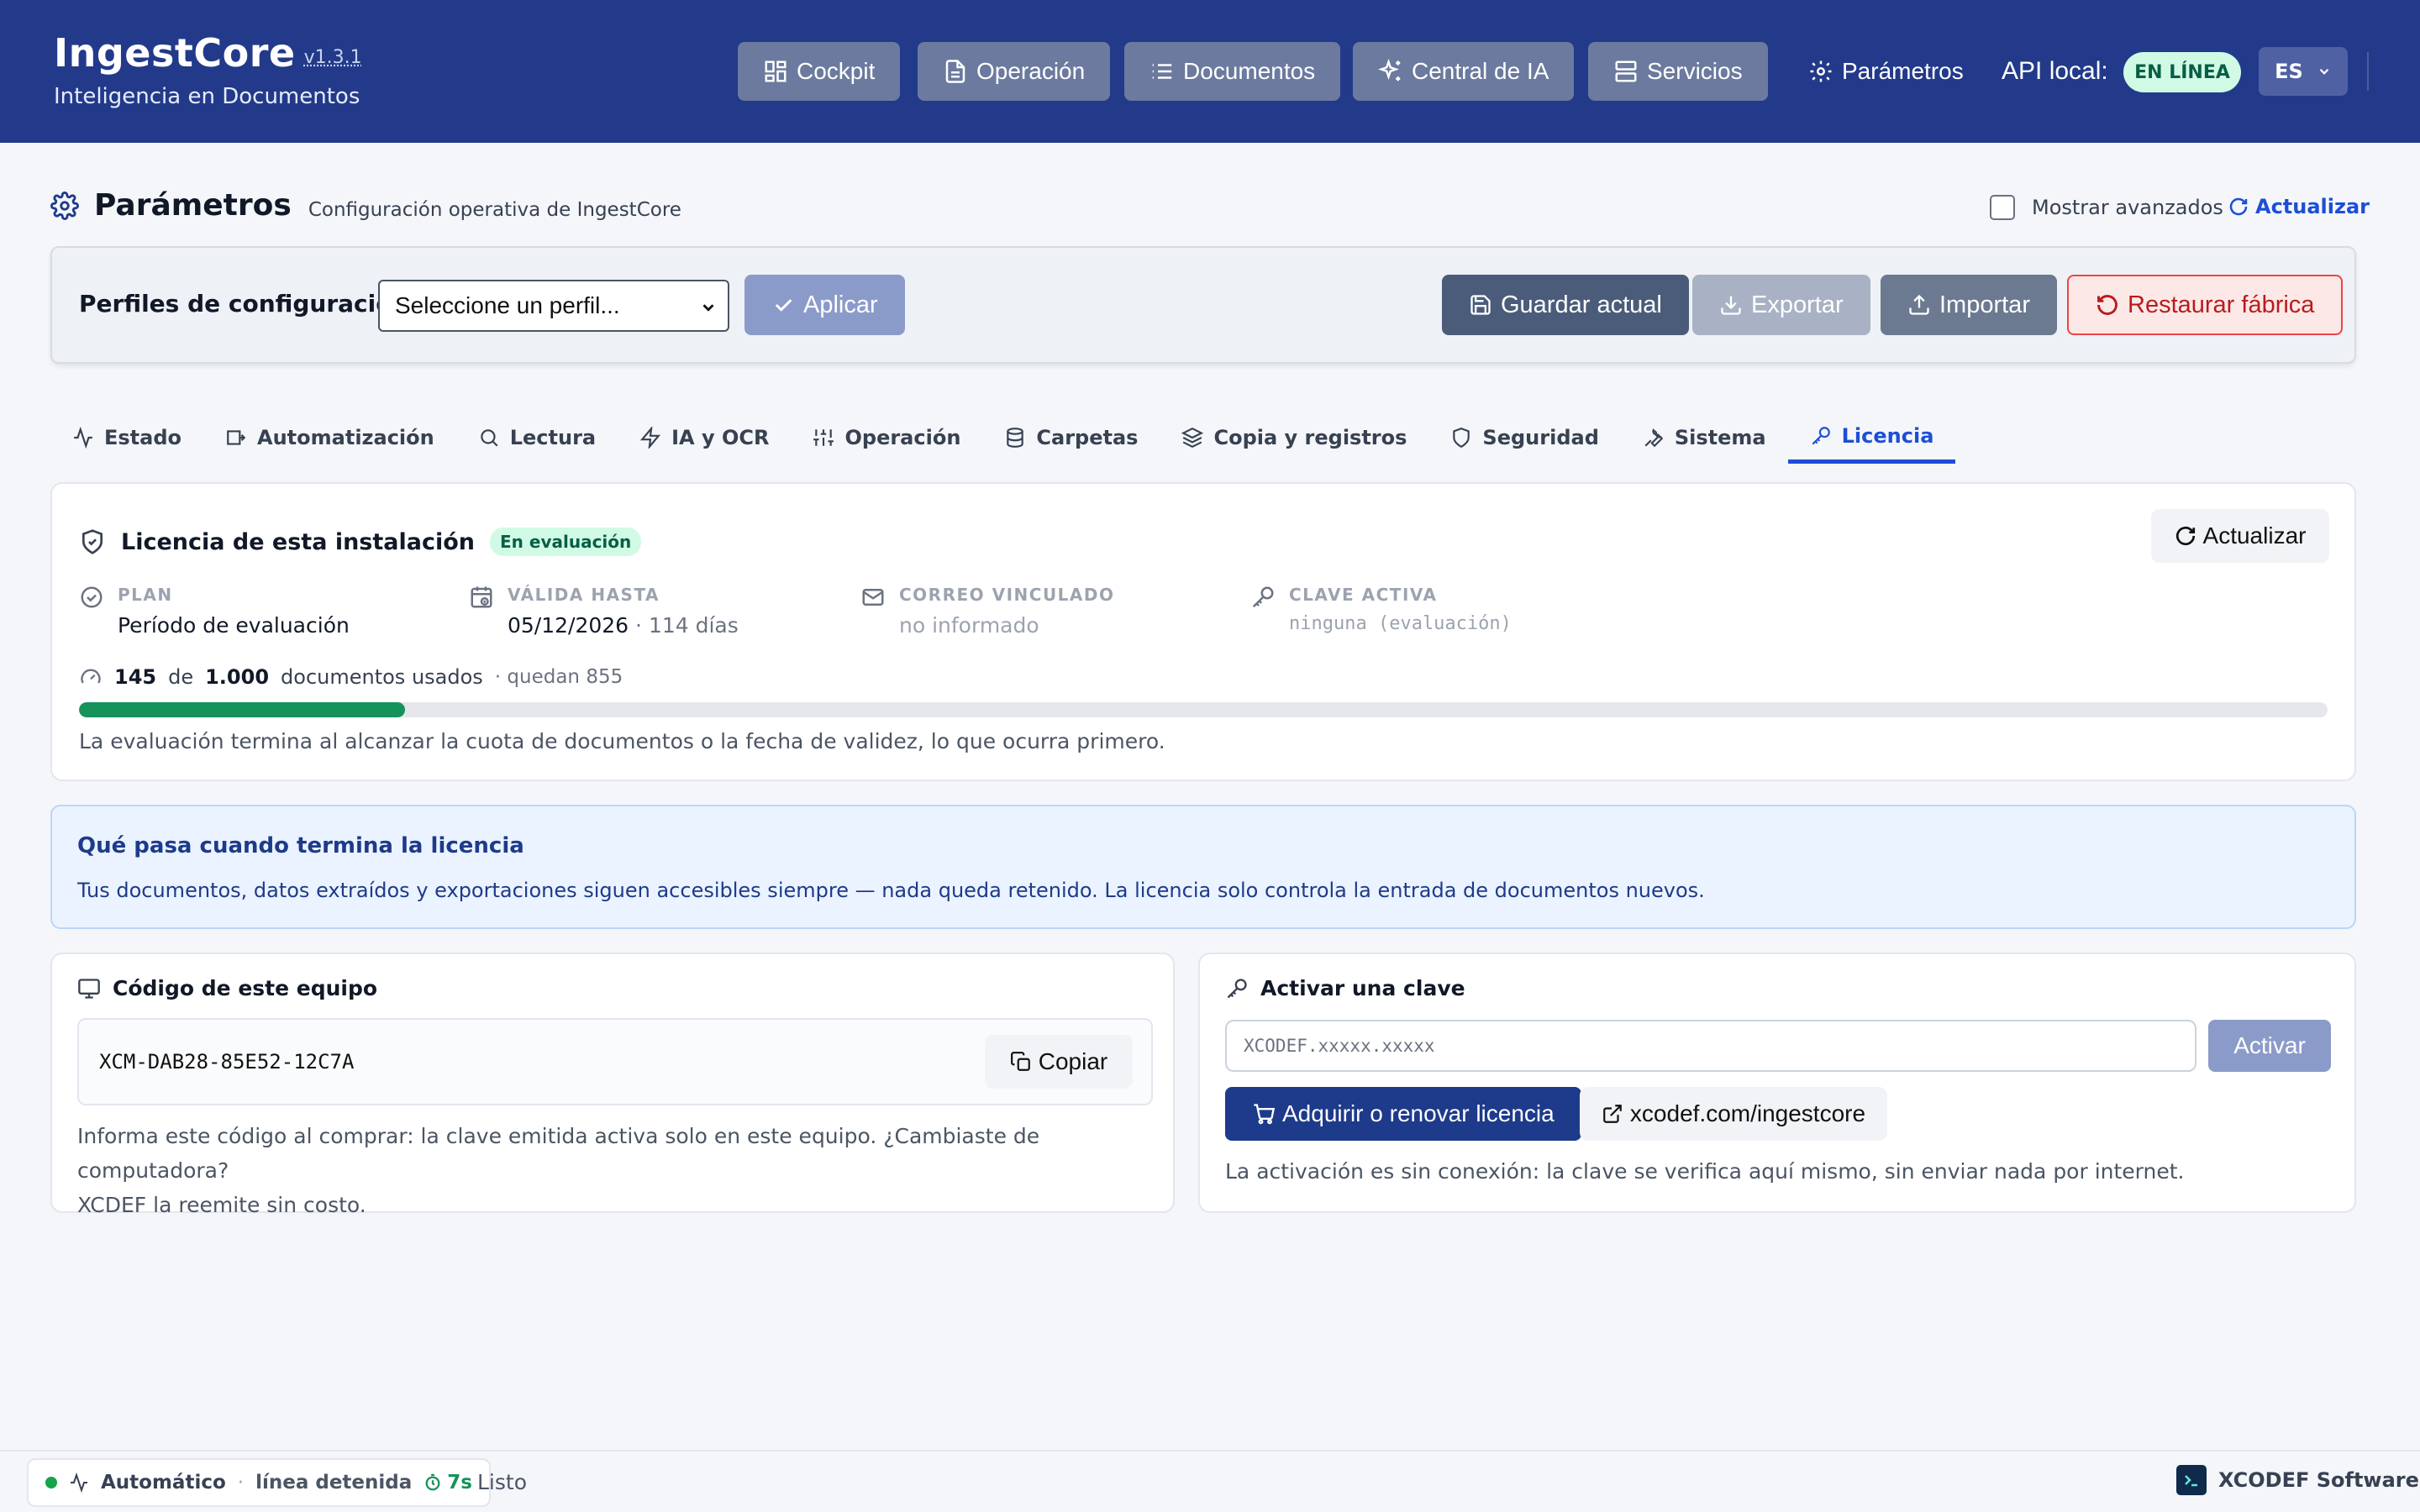 The width and height of the screenshot is (2420, 1512). I want to click on app-version: v1.3.1, so click(333, 57).